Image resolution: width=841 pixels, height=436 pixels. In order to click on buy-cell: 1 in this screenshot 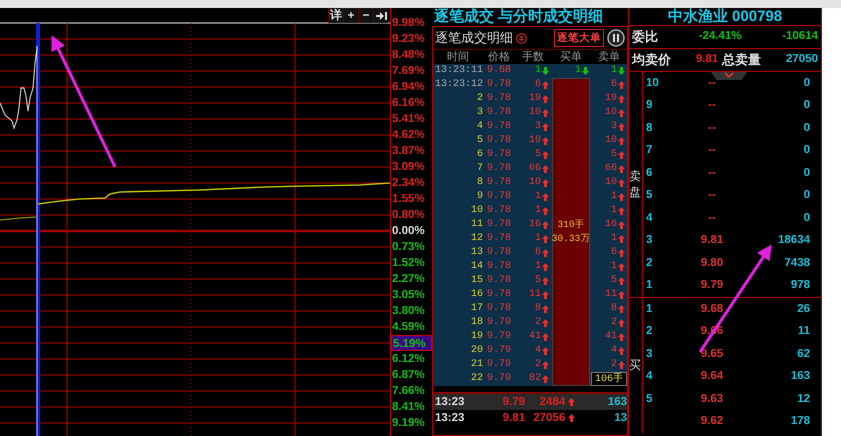, I will do `click(577, 71)`.